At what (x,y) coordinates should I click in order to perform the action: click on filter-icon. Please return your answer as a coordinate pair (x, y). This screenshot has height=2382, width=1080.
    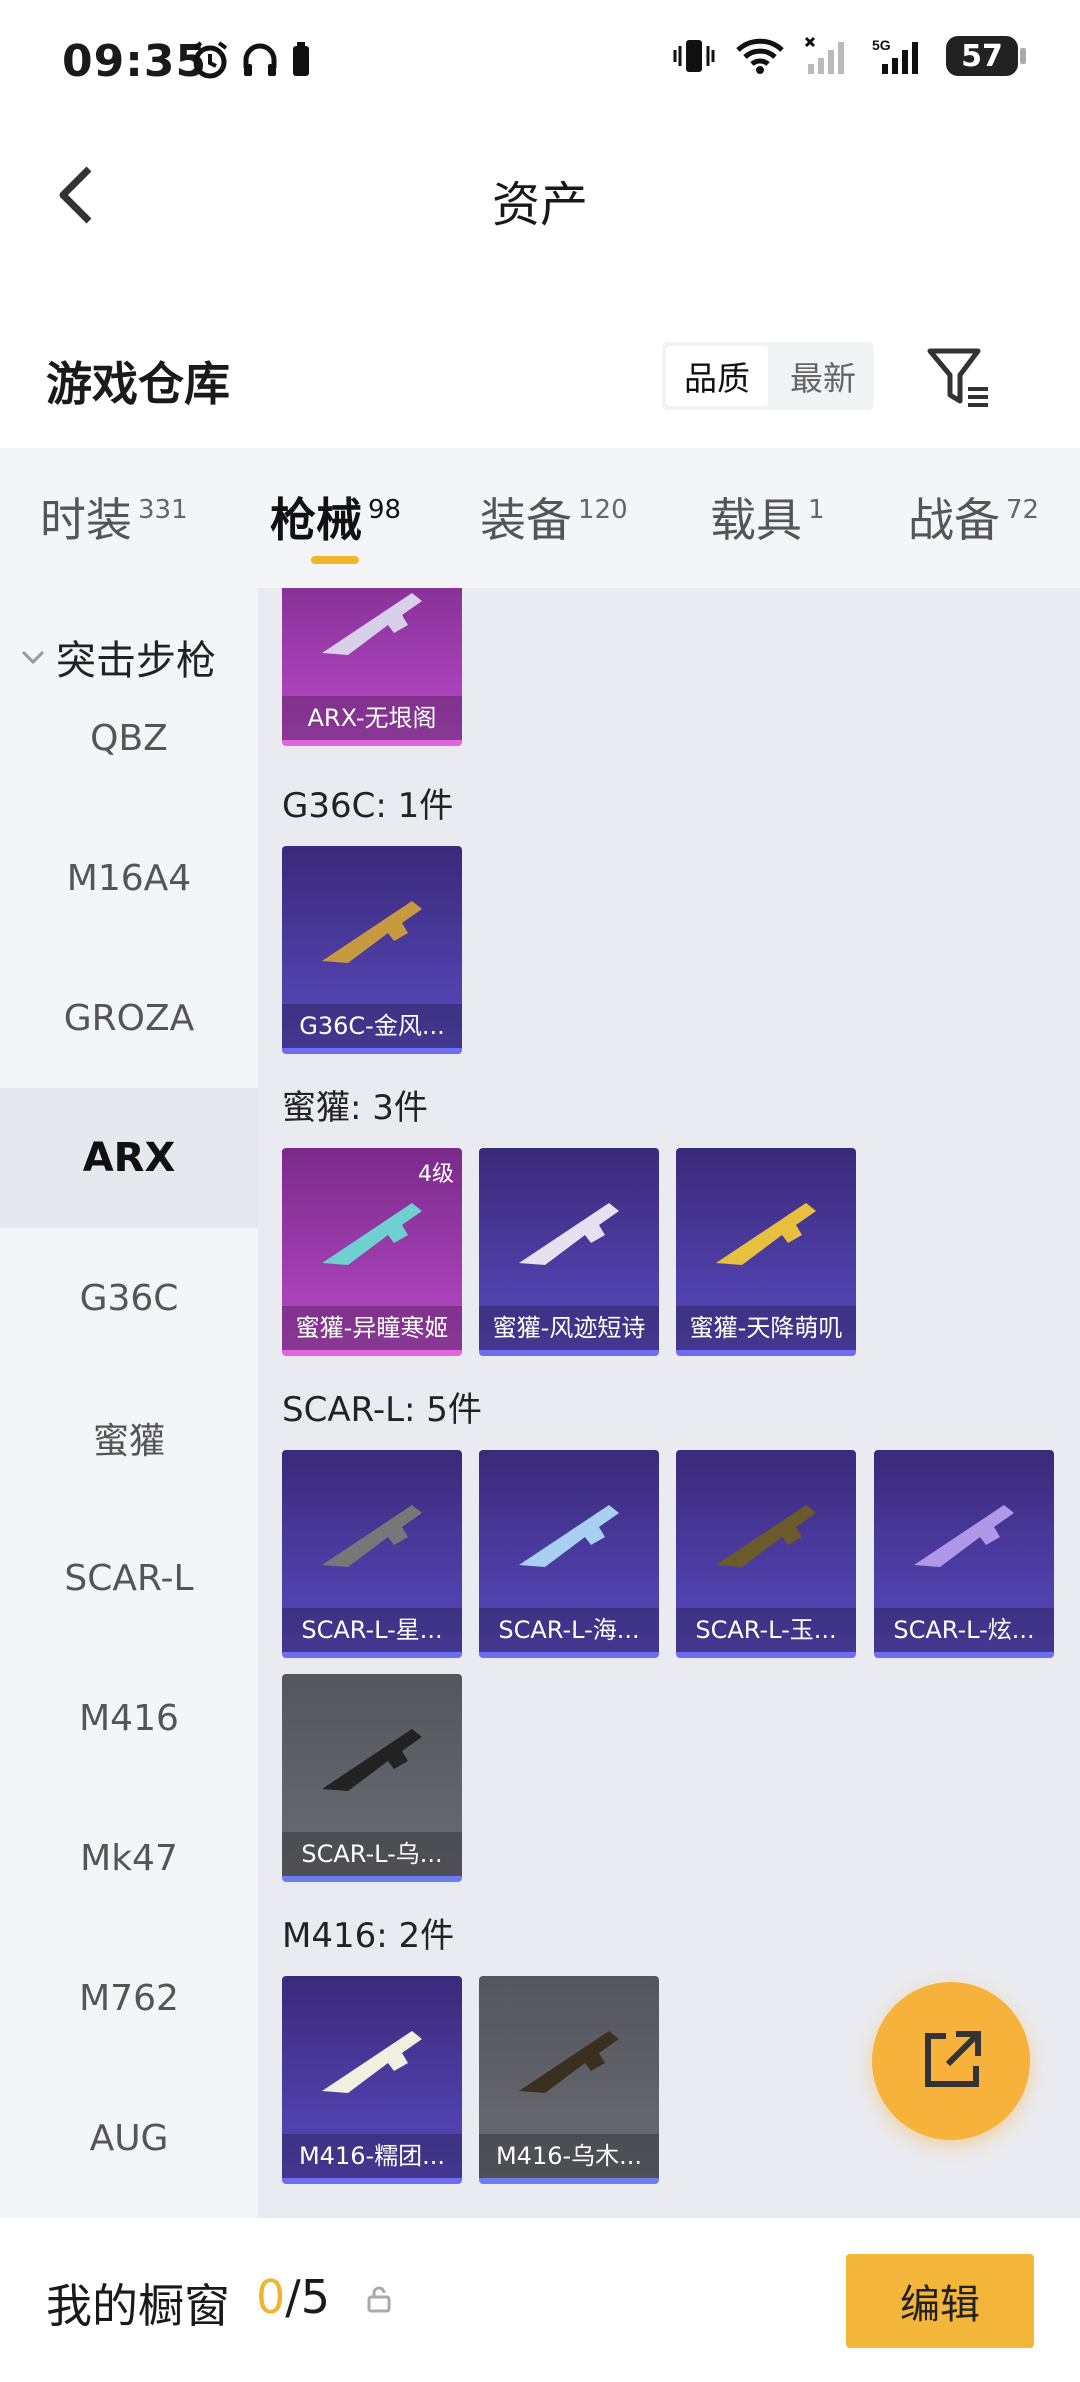
    Looking at the image, I should click on (957, 377).